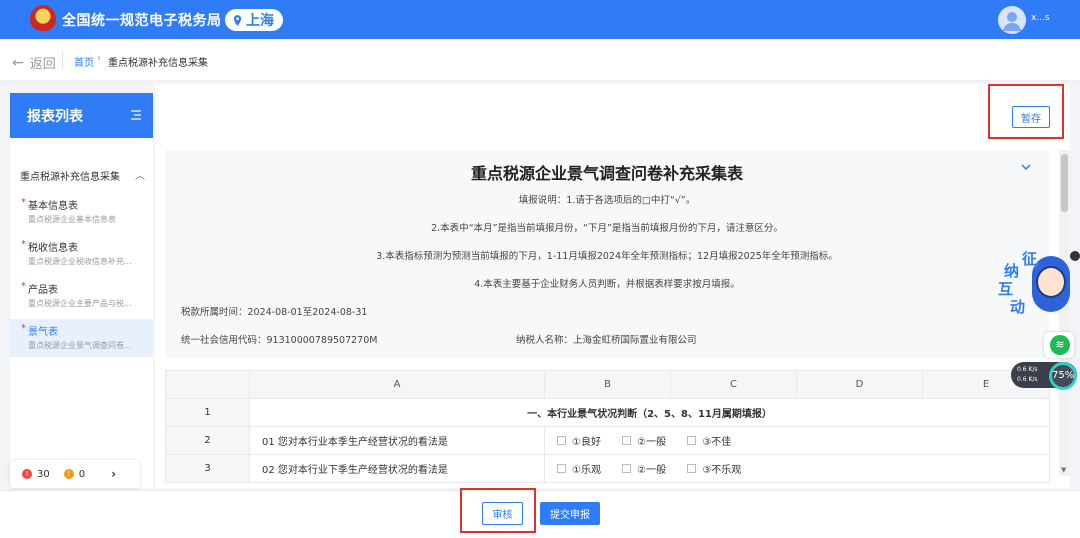  What do you see at coordinates (607, 284) in the screenshot?
I see `note-line-4: 4.本表主要基于企业财务人员判断，并根据表样要求按月填报。` at bounding box center [607, 284].